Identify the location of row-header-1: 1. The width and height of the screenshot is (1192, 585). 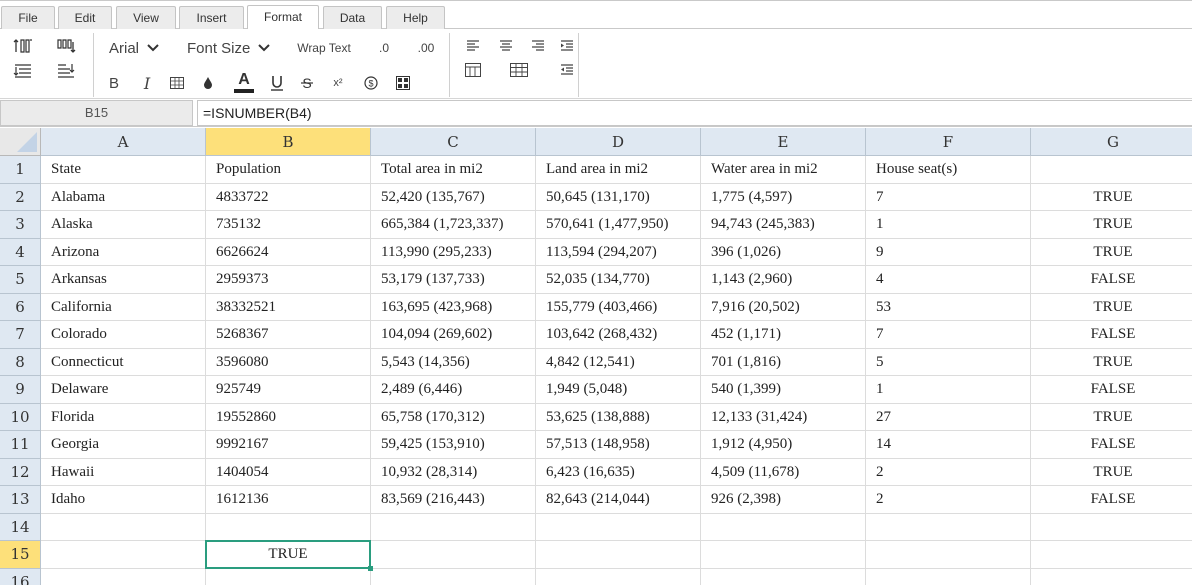
(20, 170).